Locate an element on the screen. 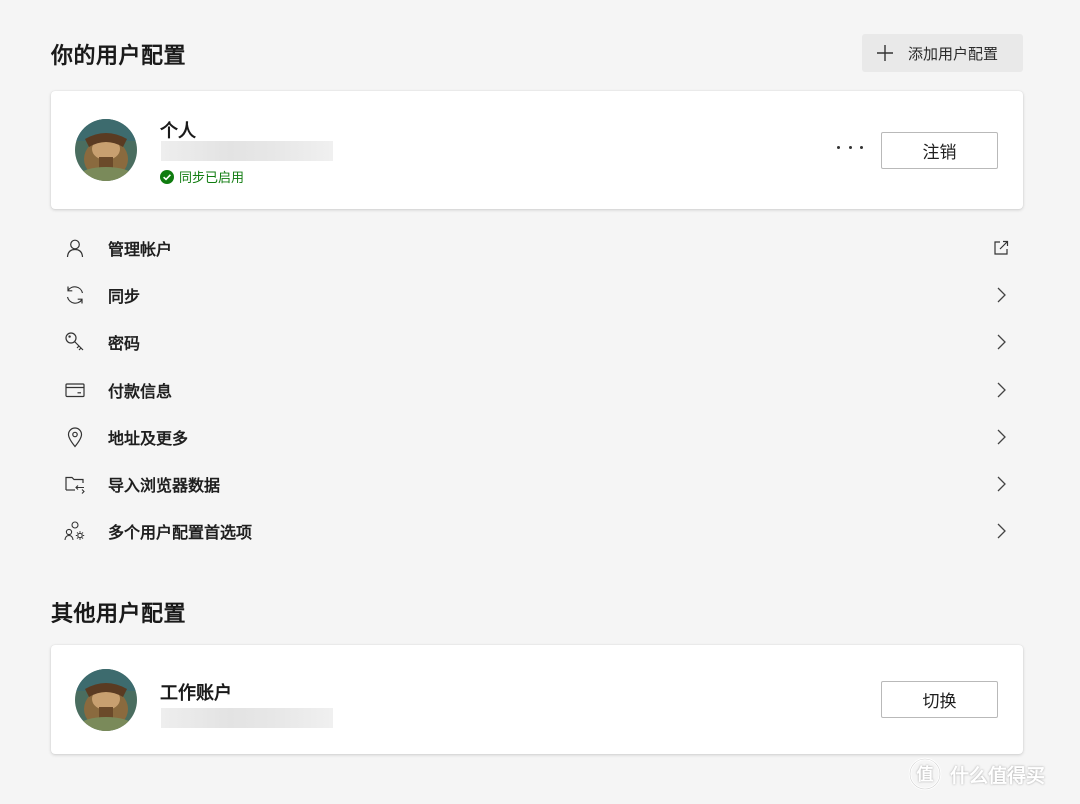 This screenshot has height=804, width=1080. switch-profile-button: 切换 is located at coordinates (939, 699).